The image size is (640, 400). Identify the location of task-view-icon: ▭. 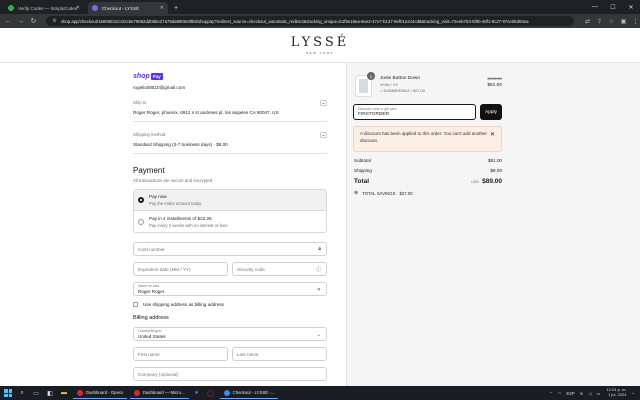
(36, 393).